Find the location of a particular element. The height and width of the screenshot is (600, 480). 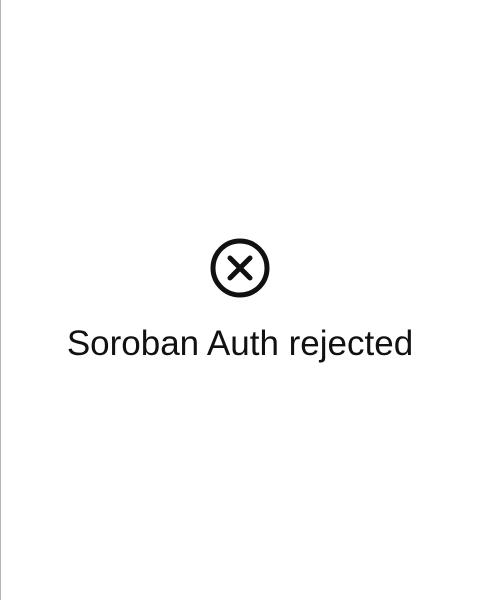

status-message: Soroban Auth rejected is located at coordinates (240, 343).